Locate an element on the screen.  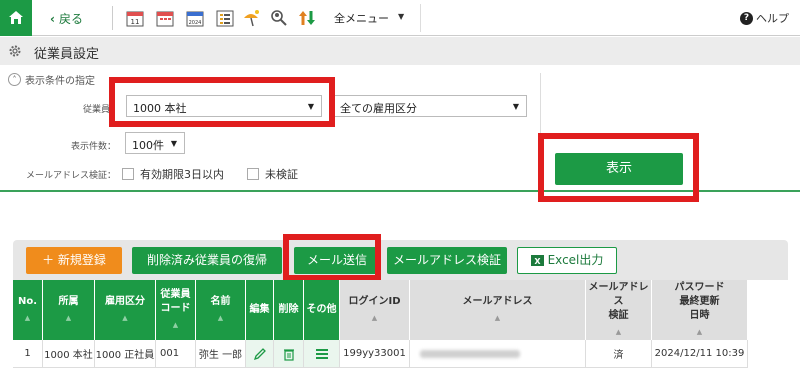
col-header-label: パスワード 最終更新 日時 is located at coordinates (699, 301).